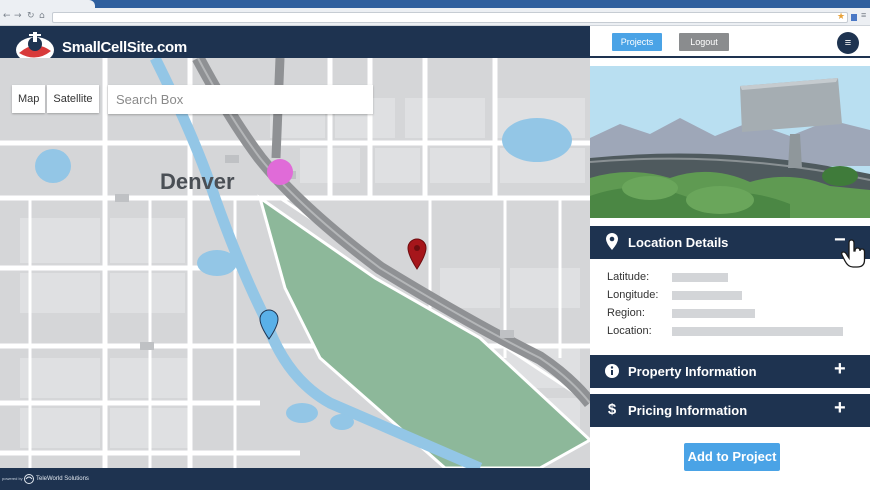  Describe the element at coordinates (295, 44) in the screenshot. I see `app-header: SmallCellSite.com` at that location.